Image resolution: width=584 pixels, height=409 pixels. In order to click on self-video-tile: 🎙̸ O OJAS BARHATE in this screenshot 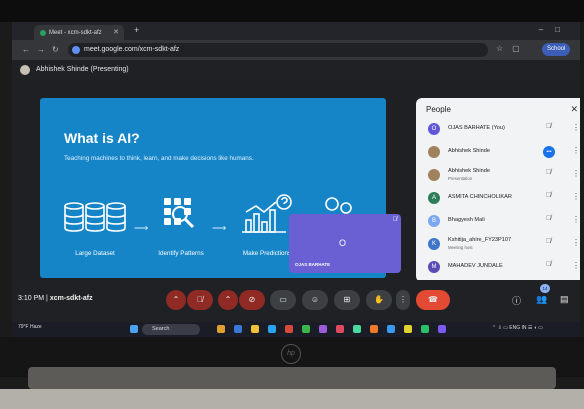, I will do `click(345, 243)`.